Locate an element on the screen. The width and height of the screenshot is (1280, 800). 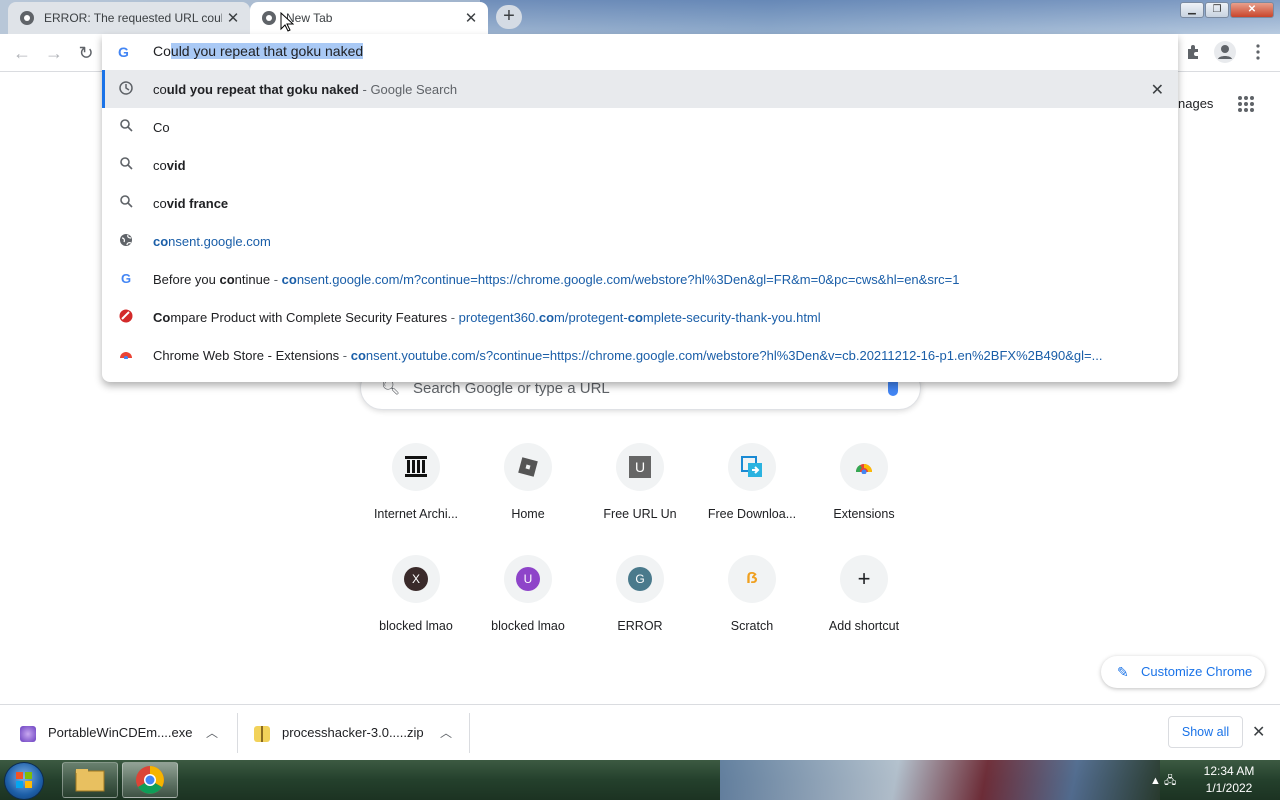
tab-title: New Tab is located at coordinates (309, 18).